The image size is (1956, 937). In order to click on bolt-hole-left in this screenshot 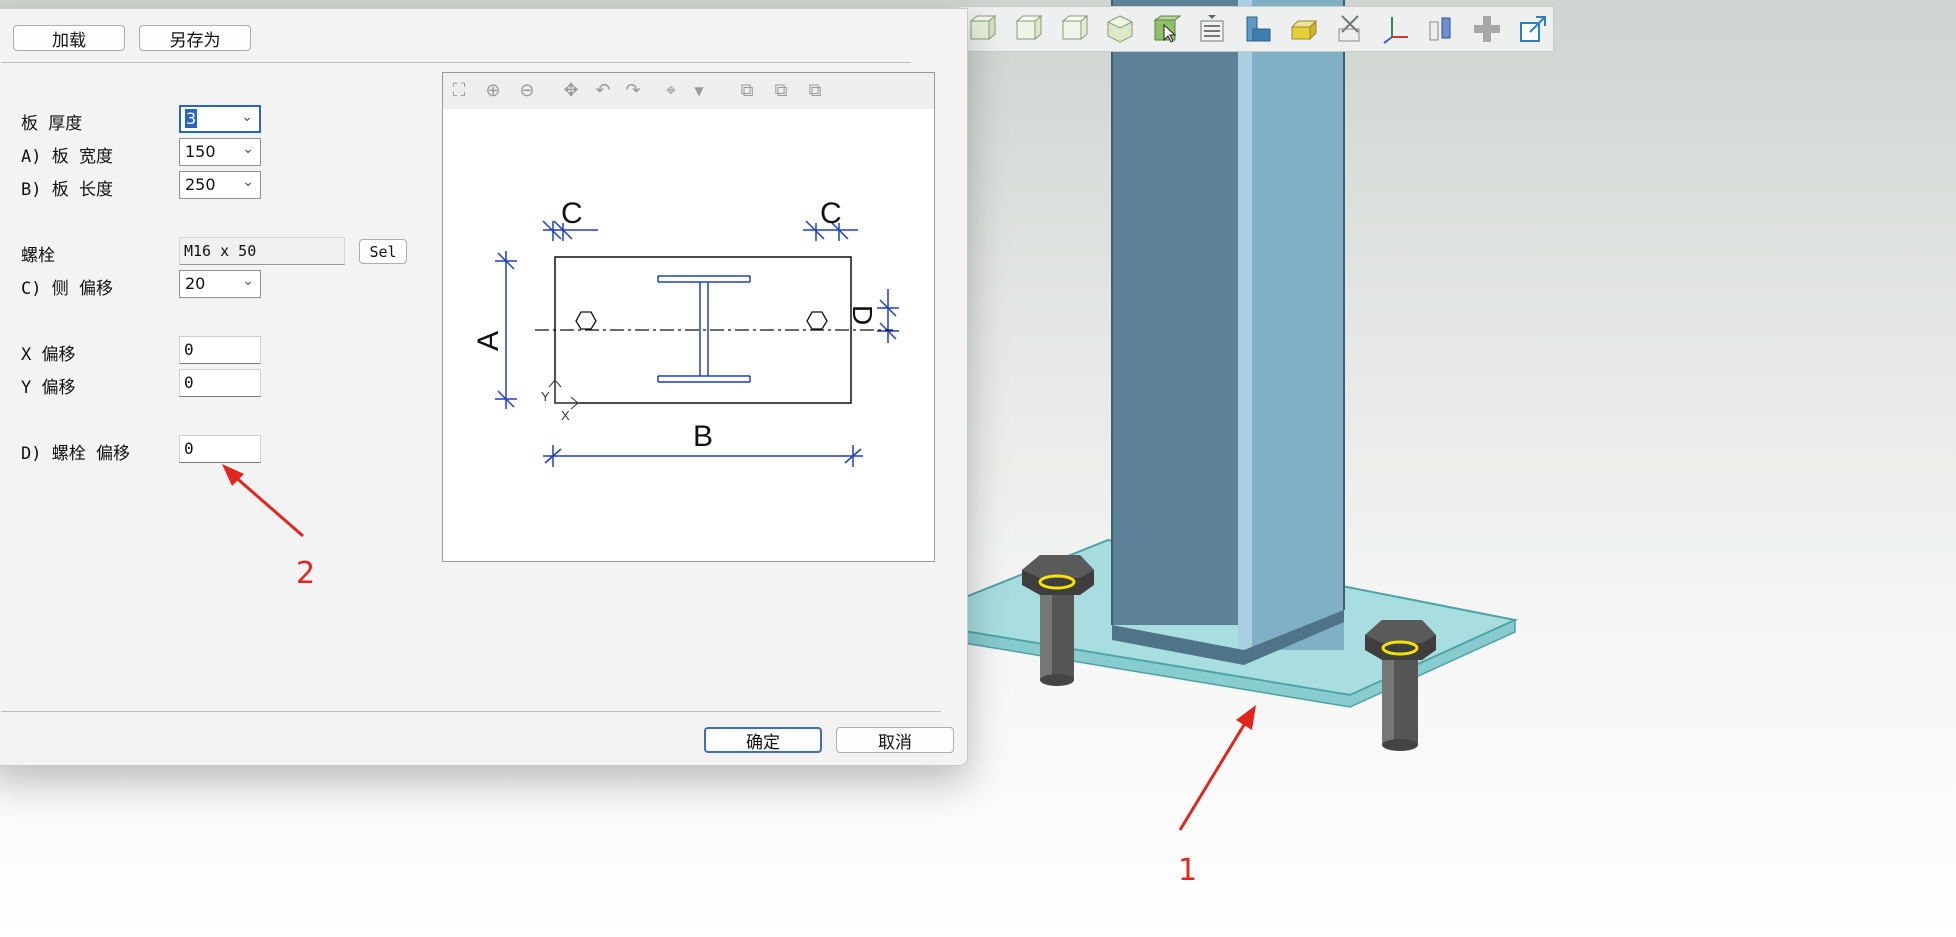, I will do `click(586, 320)`.